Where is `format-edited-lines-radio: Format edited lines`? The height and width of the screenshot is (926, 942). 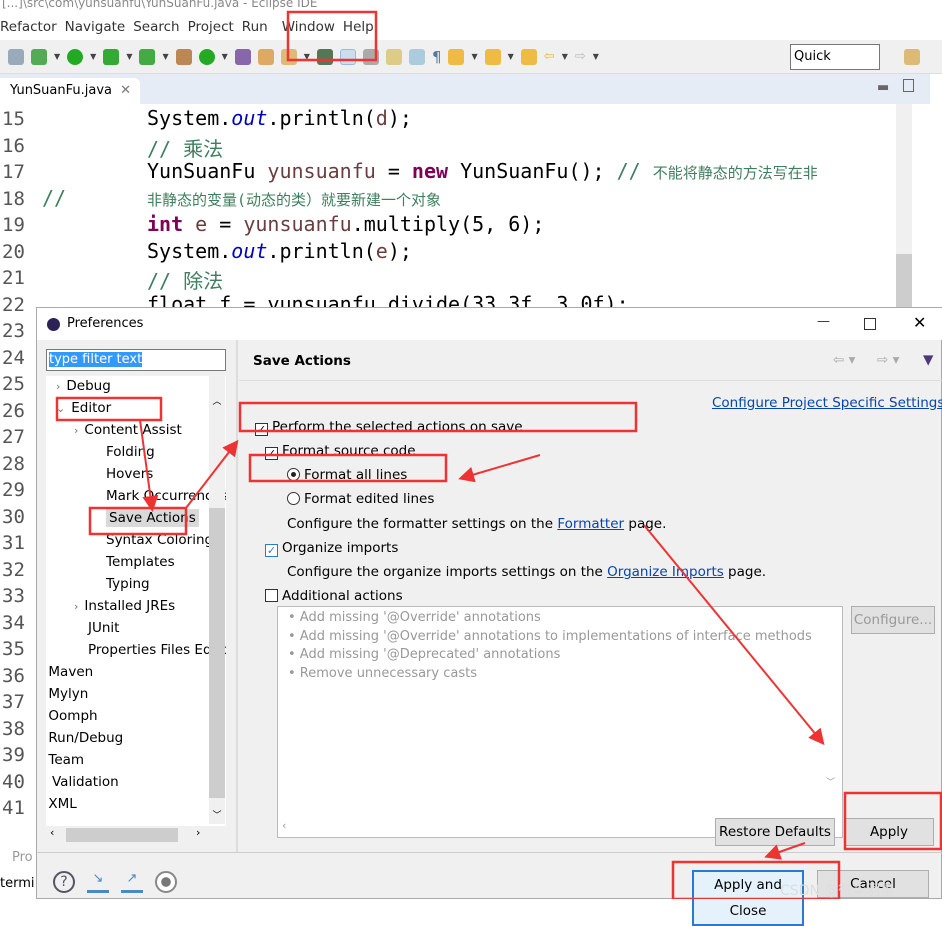 format-edited-lines-radio: Format edited lines is located at coordinates (360, 499).